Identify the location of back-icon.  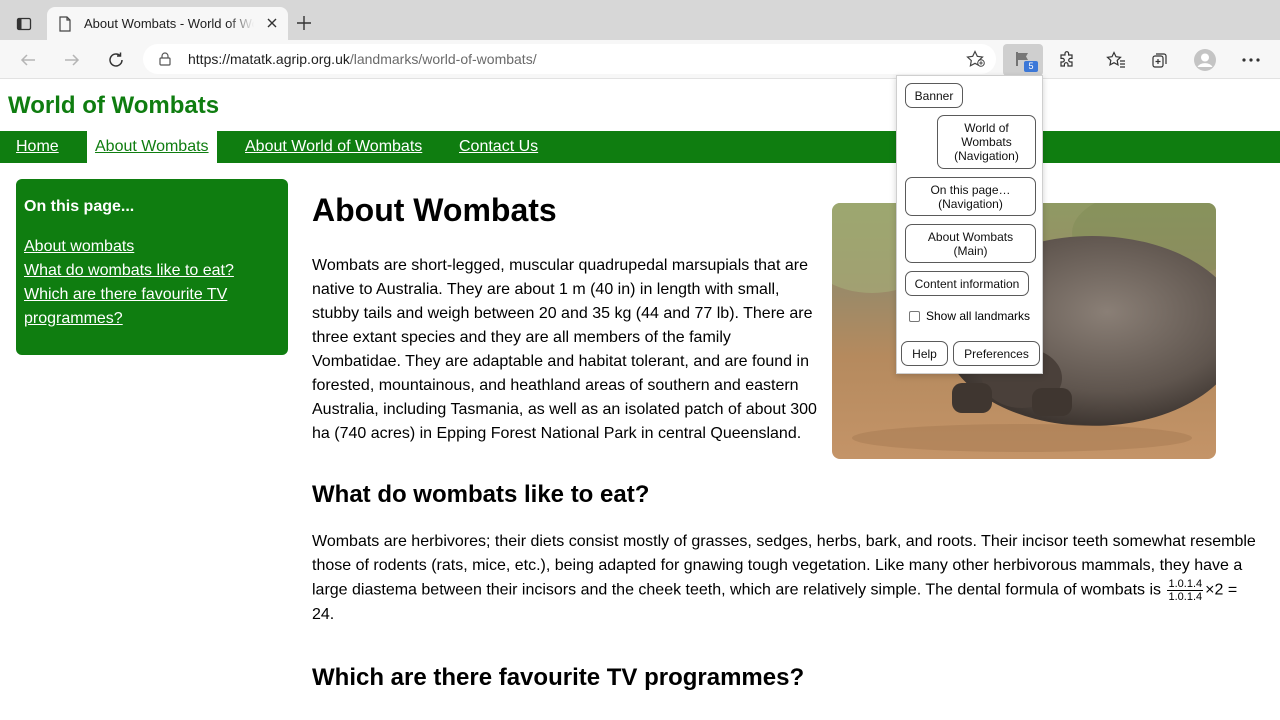
(28, 60).